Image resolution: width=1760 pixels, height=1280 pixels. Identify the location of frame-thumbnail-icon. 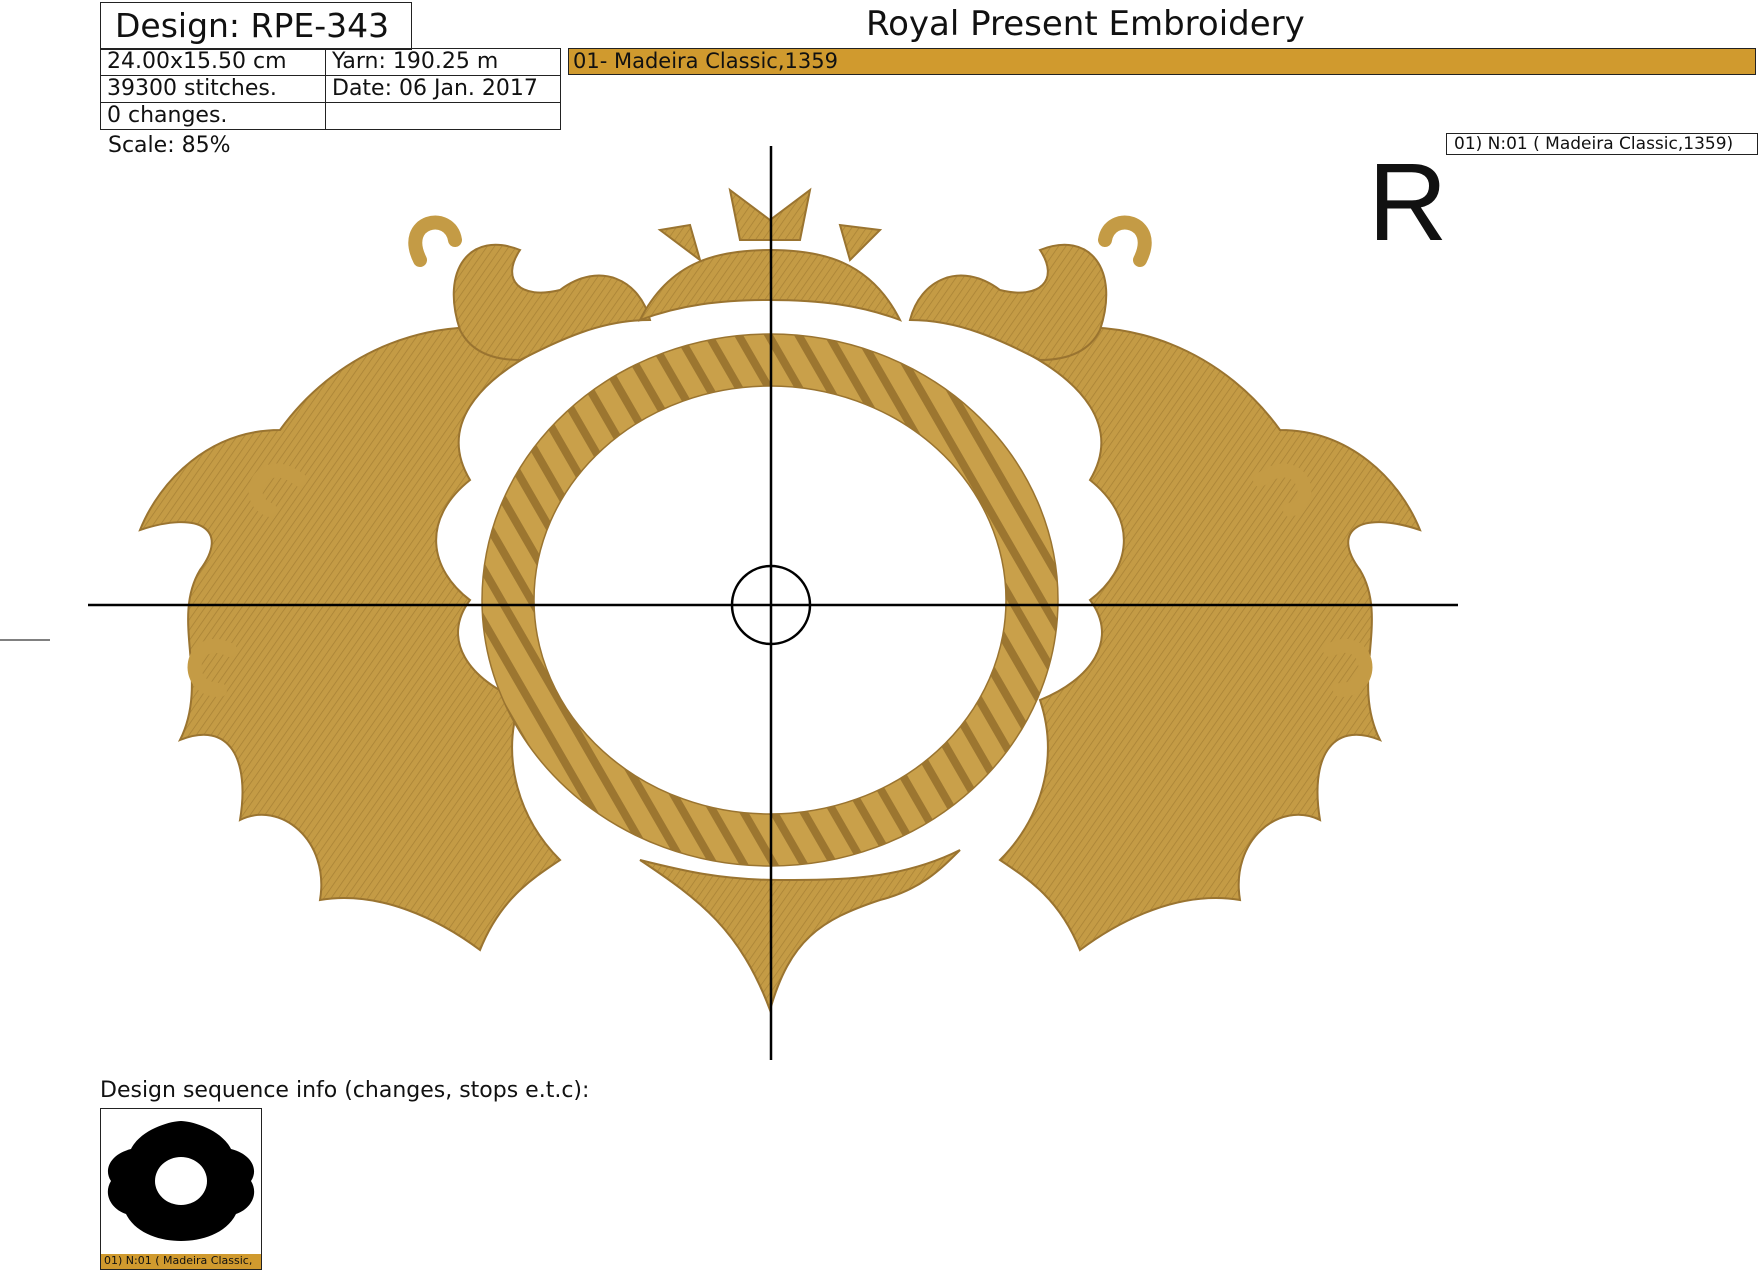
(181, 1181).